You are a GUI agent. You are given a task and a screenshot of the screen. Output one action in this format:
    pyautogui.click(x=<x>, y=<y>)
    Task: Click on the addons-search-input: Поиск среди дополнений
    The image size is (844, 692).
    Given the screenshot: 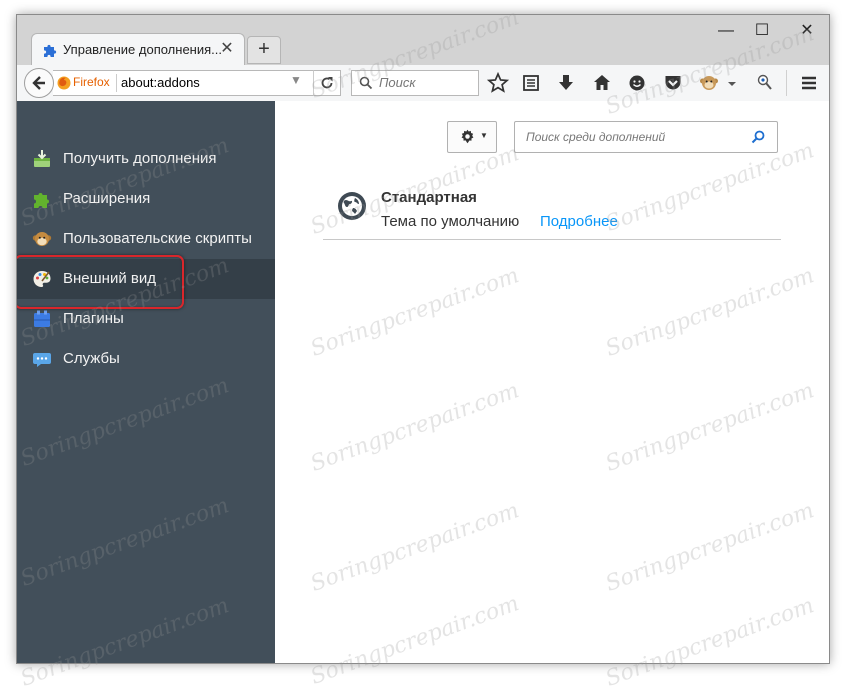 What is the action you would take?
    pyautogui.click(x=646, y=137)
    